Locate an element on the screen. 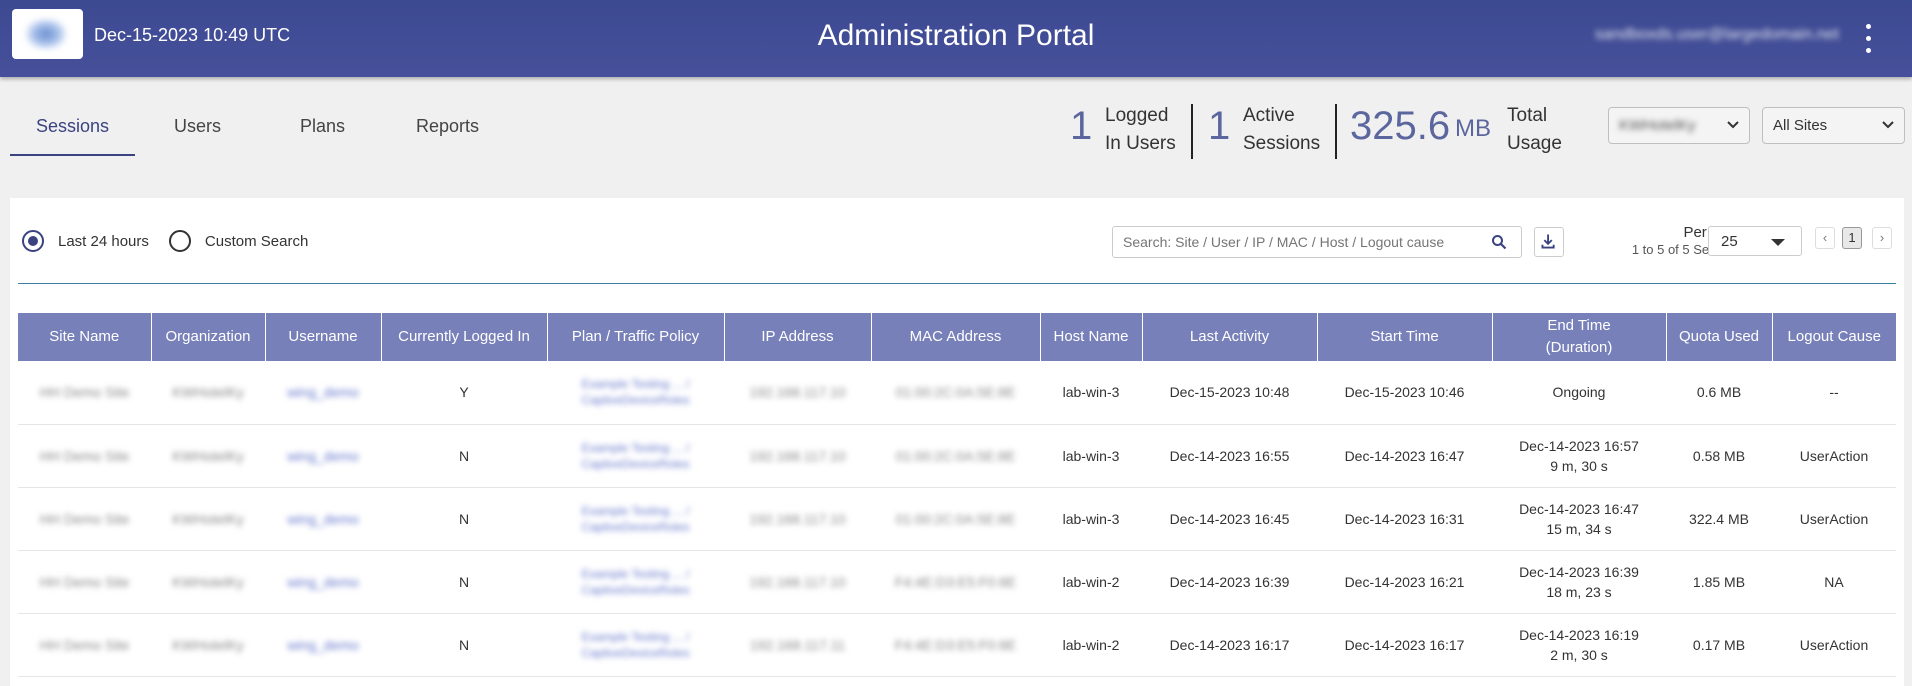 The width and height of the screenshot is (1912, 686). tab-reports: Reports is located at coordinates (447, 128).